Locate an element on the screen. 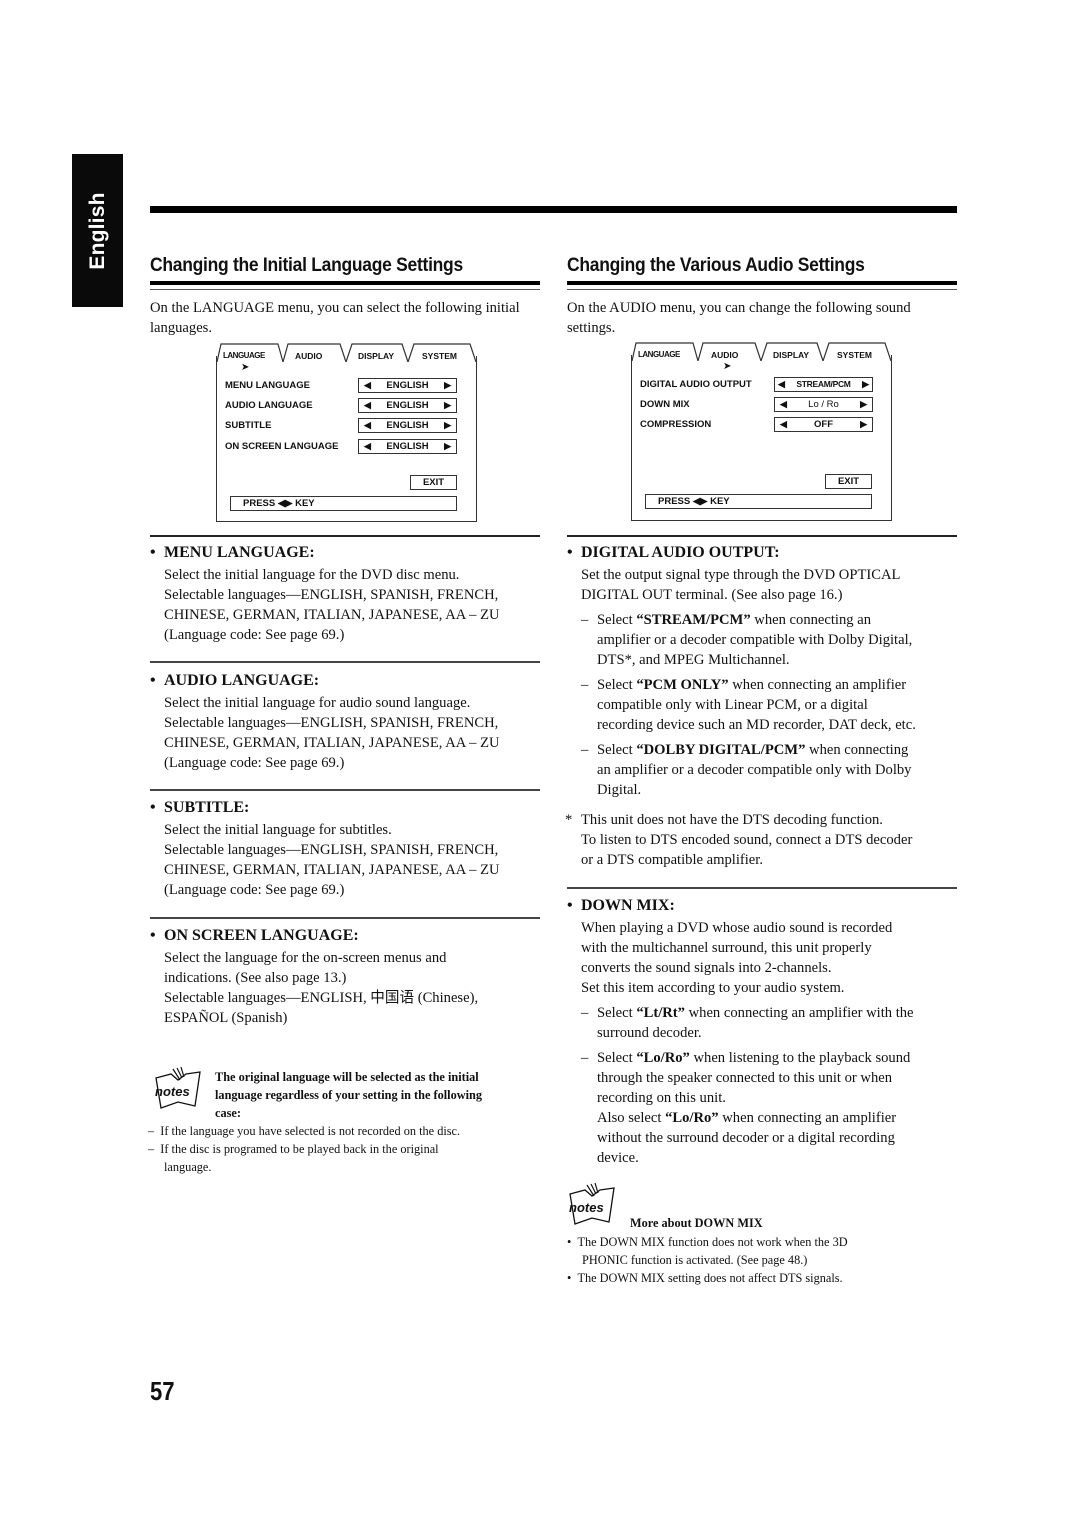 The image size is (1080, 1528). footnote-line: or a DTS compatible amplifier. is located at coordinates (672, 860).